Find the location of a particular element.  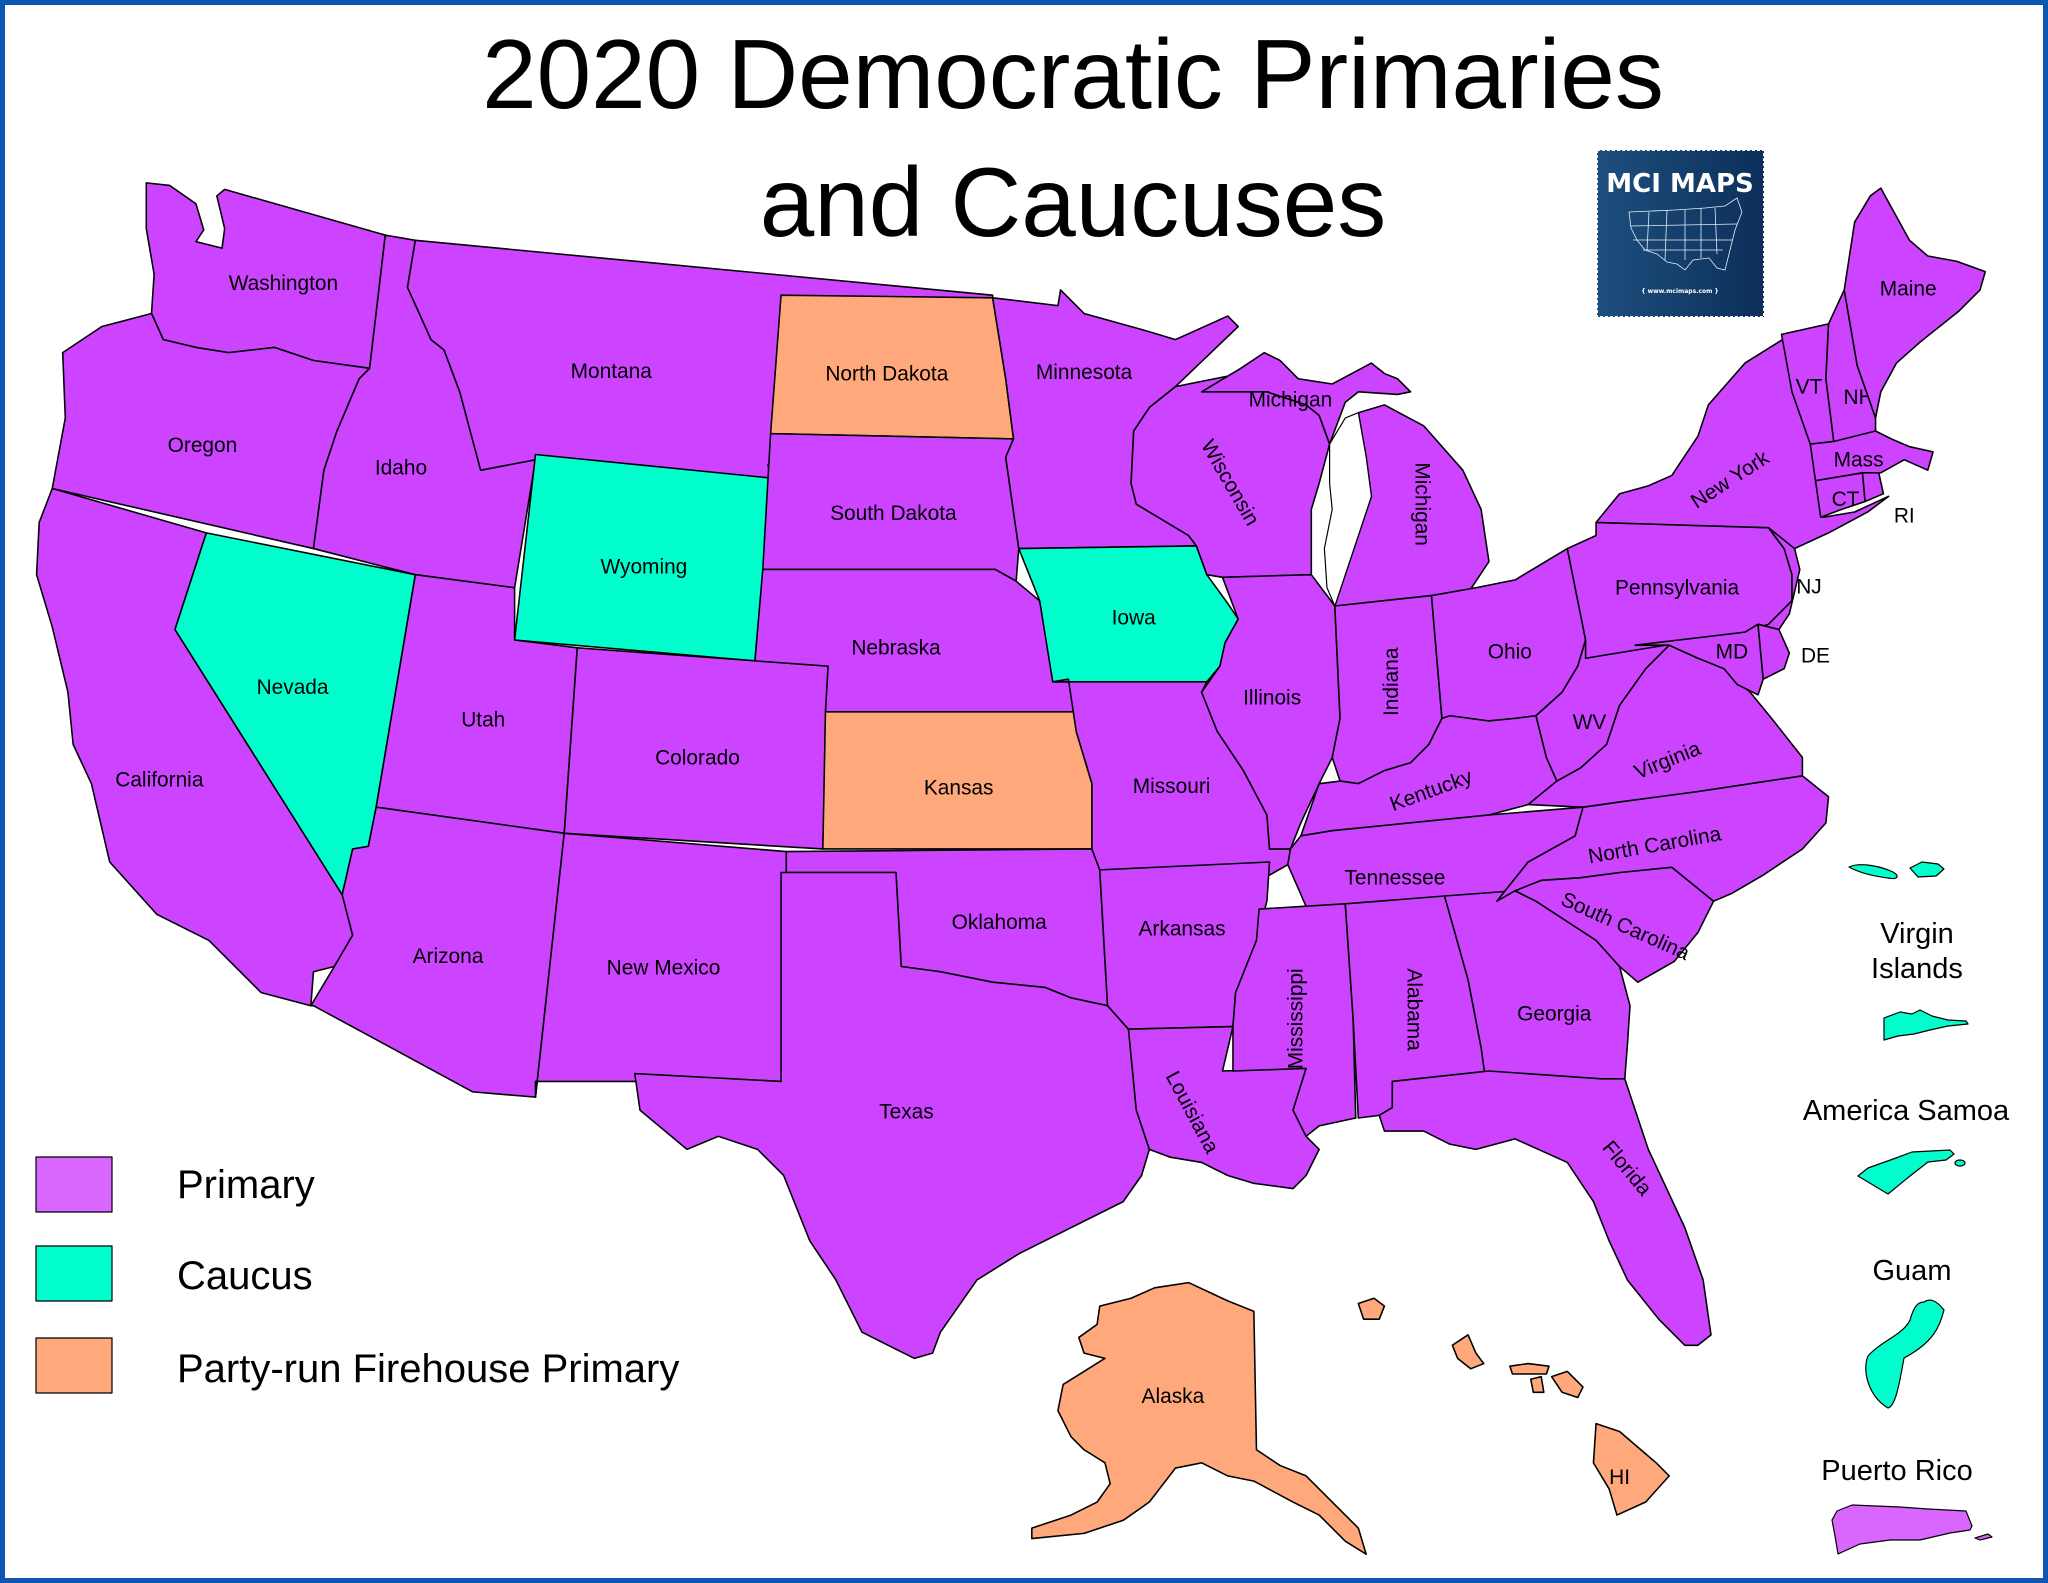

state-kansas: Kansas is located at coordinates (957, 780).